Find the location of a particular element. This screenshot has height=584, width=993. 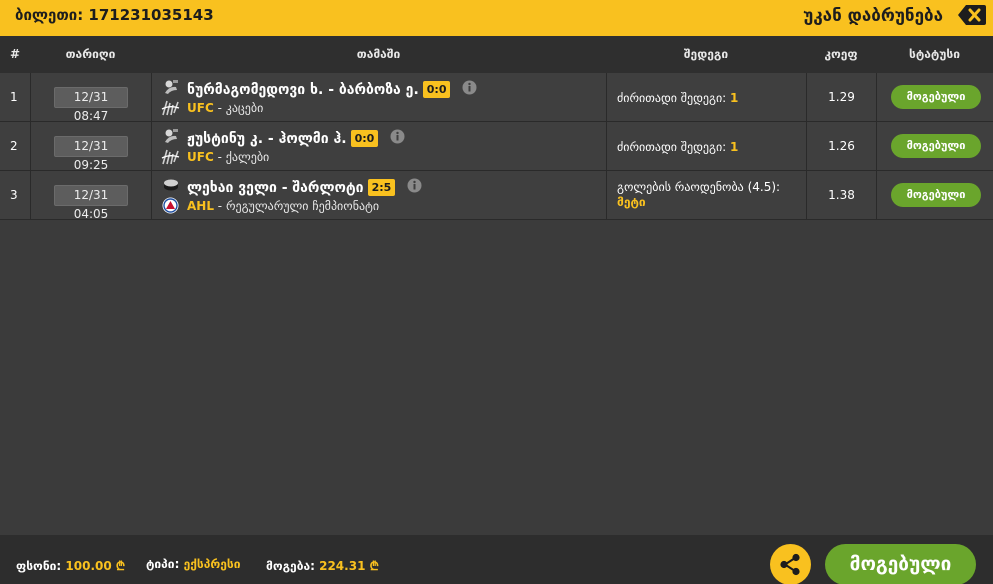

date-badge: 12/31 04:05 is located at coordinates (91, 203).